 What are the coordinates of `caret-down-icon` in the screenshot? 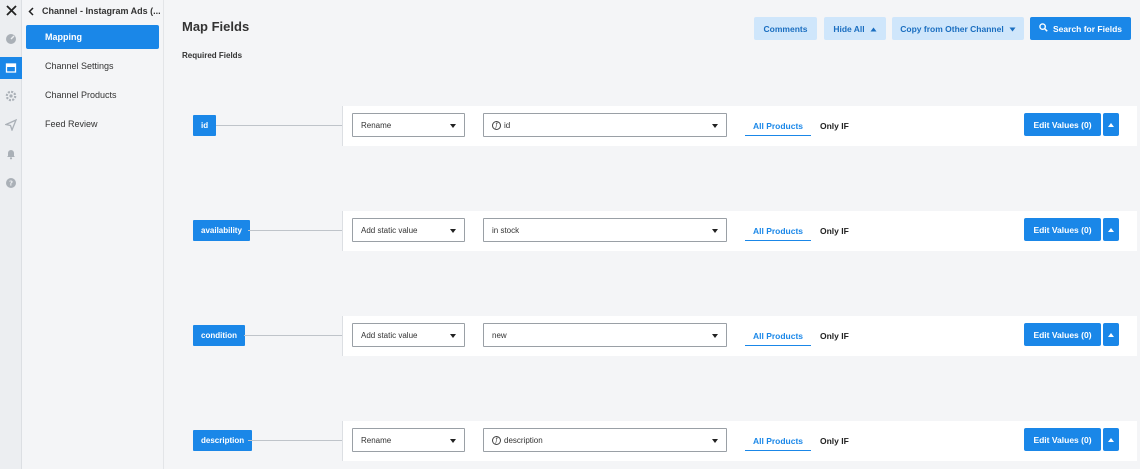 It's located at (1012, 29).